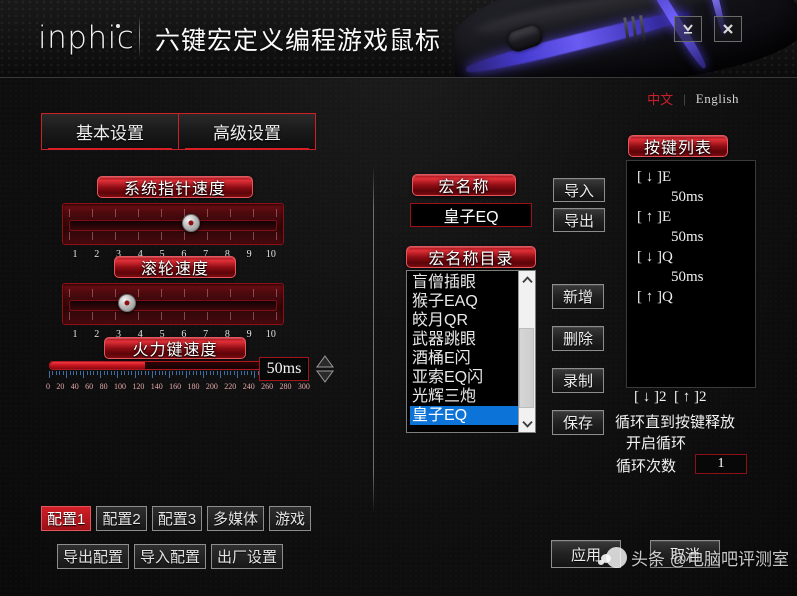 This screenshot has width=797, height=596. I want to click on pointer-tick-9: 9, so click(249, 254).